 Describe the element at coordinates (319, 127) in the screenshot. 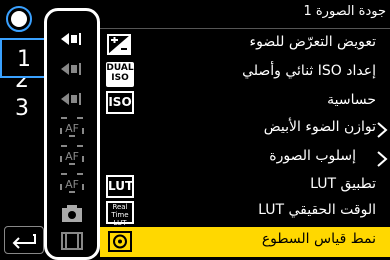

I see `menu-item-label: توازن الضوء الأبيض` at that location.